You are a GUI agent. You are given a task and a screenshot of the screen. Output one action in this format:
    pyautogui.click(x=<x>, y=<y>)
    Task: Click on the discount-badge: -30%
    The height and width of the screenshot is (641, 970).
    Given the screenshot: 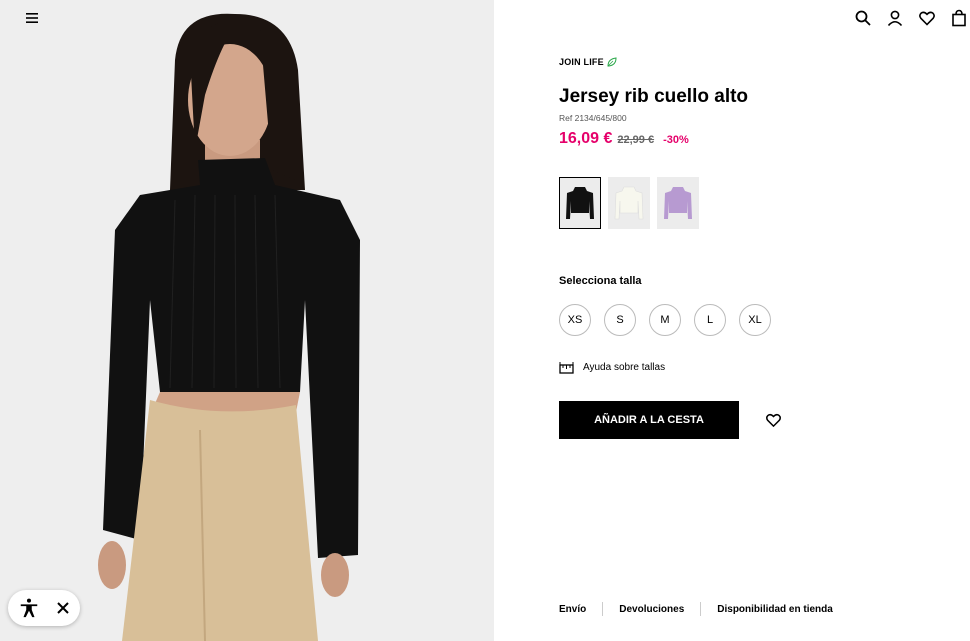 What is the action you would take?
    pyautogui.click(x=676, y=140)
    